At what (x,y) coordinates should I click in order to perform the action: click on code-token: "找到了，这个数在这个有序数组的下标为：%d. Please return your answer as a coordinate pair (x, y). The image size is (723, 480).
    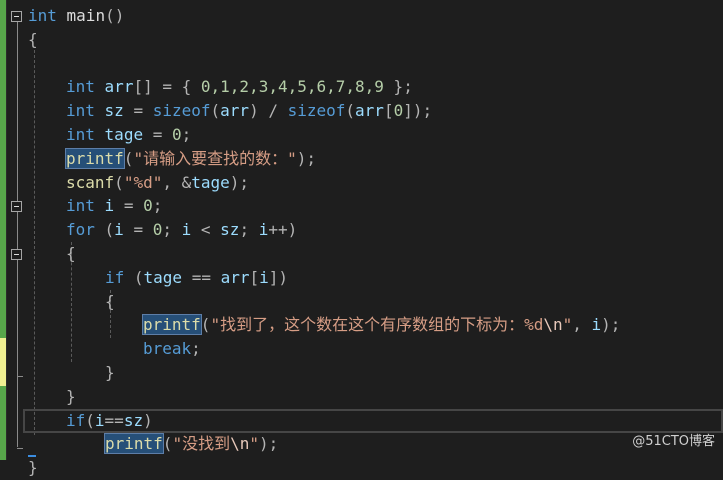
    Looking at the image, I should click on (377, 325).